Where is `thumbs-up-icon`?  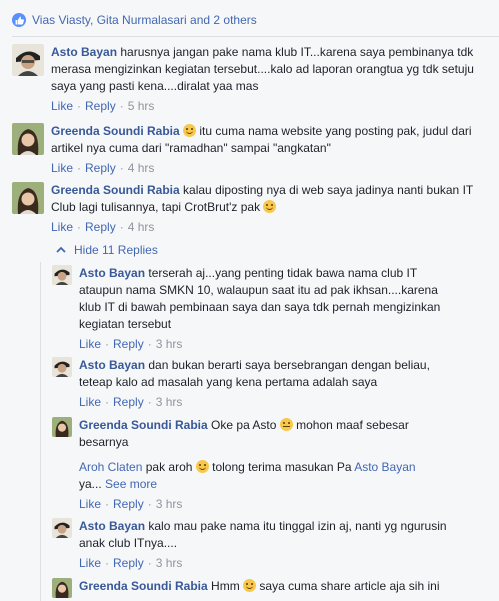 thumbs-up-icon is located at coordinates (19, 20).